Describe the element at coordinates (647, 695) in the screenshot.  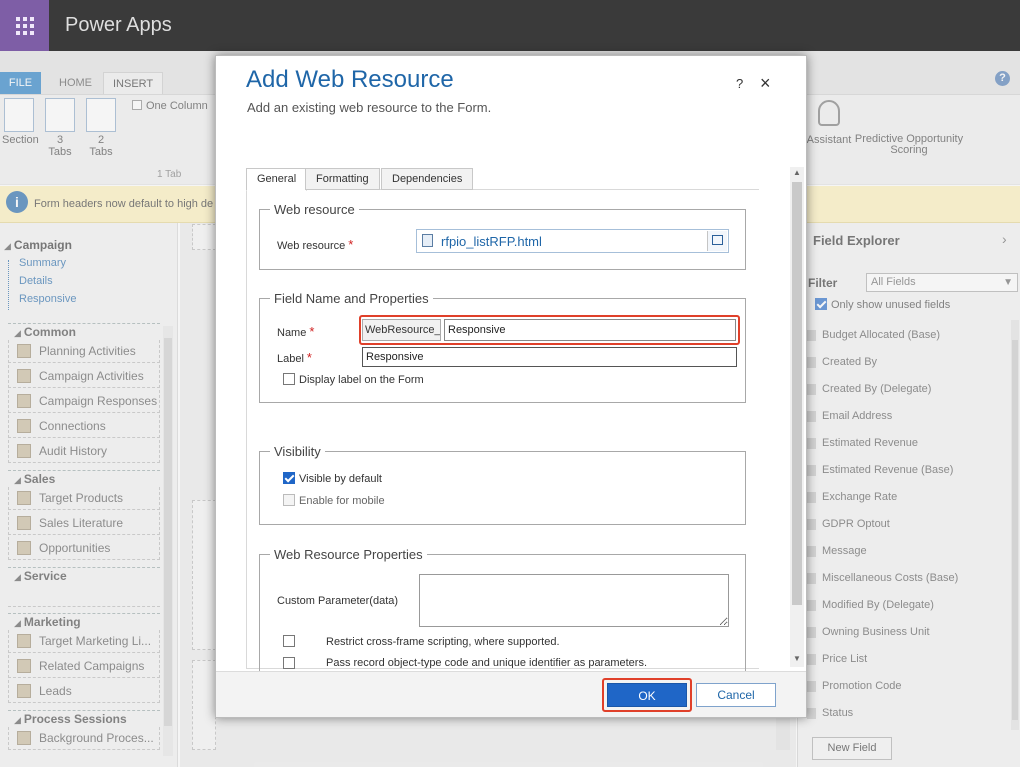
I see `ok-button: OK` at that location.